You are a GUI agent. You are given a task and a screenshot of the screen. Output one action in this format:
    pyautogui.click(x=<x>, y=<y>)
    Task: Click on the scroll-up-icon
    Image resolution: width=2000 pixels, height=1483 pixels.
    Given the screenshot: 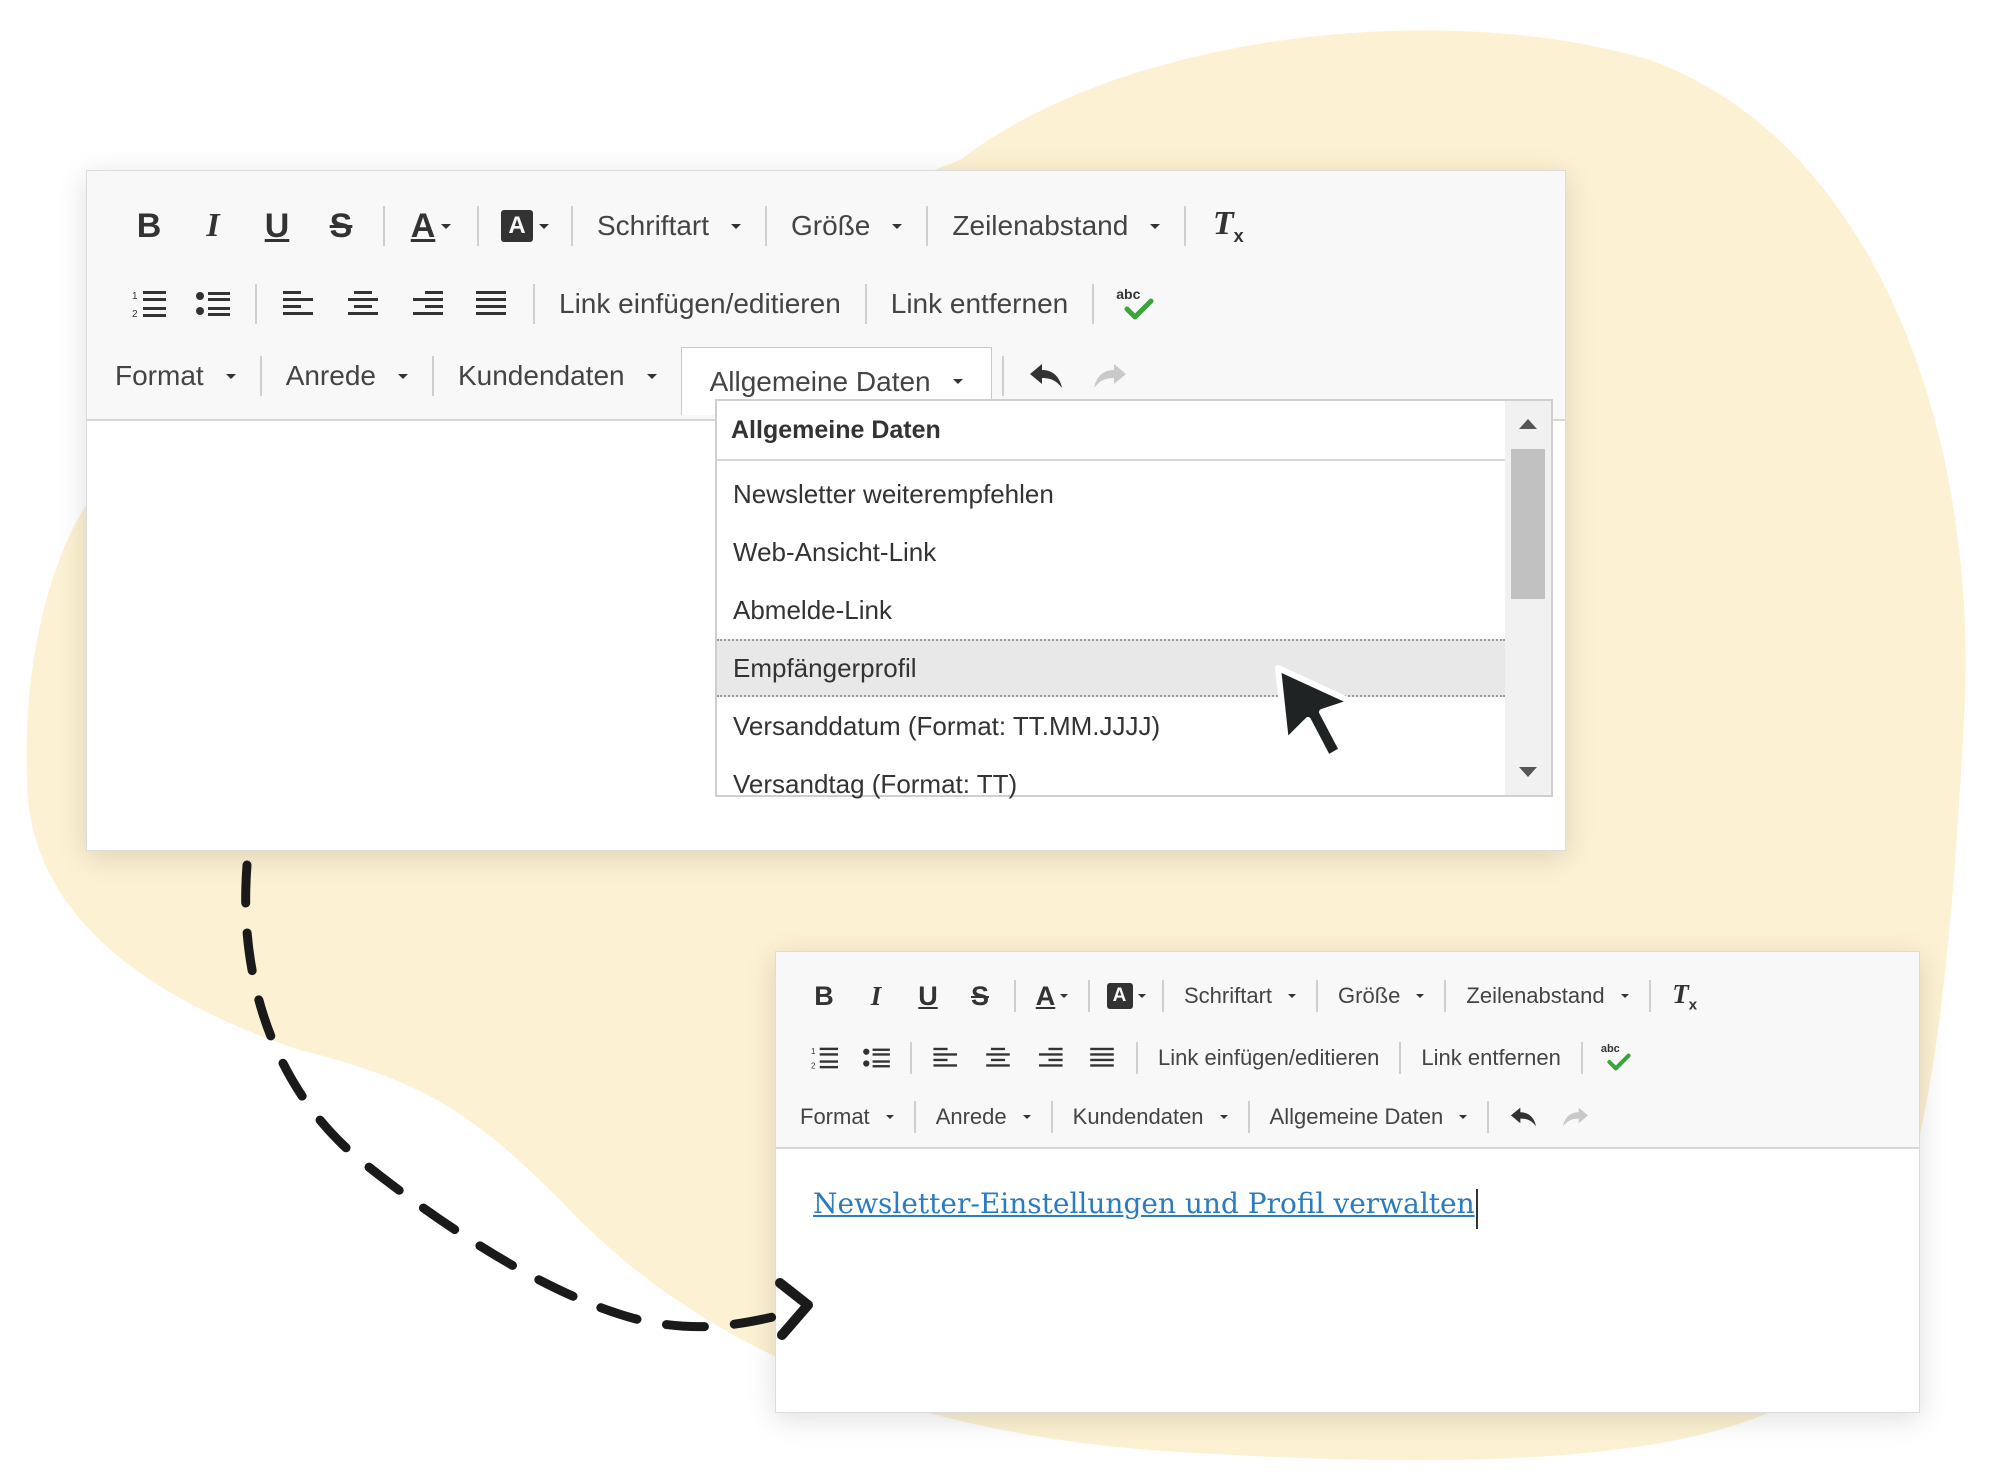 What is the action you would take?
    pyautogui.click(x=1528, y=424)
    